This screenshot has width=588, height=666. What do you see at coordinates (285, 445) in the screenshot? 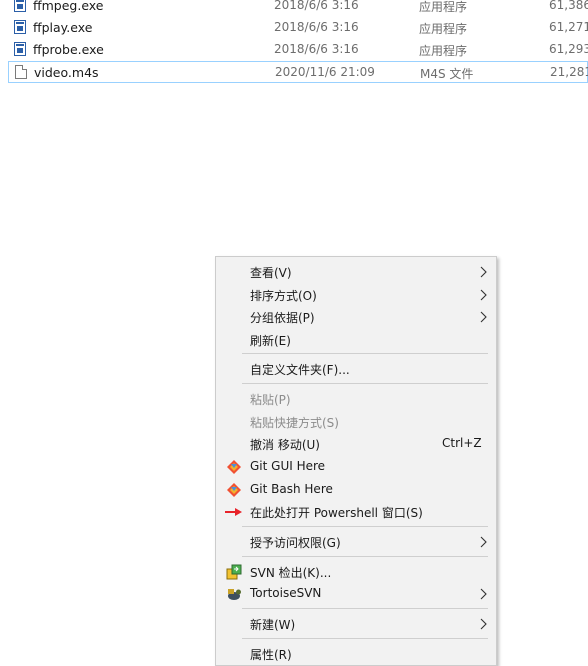
I see `menu-item-label: 撤消 移动(U)` at bounding box center [285, 445].